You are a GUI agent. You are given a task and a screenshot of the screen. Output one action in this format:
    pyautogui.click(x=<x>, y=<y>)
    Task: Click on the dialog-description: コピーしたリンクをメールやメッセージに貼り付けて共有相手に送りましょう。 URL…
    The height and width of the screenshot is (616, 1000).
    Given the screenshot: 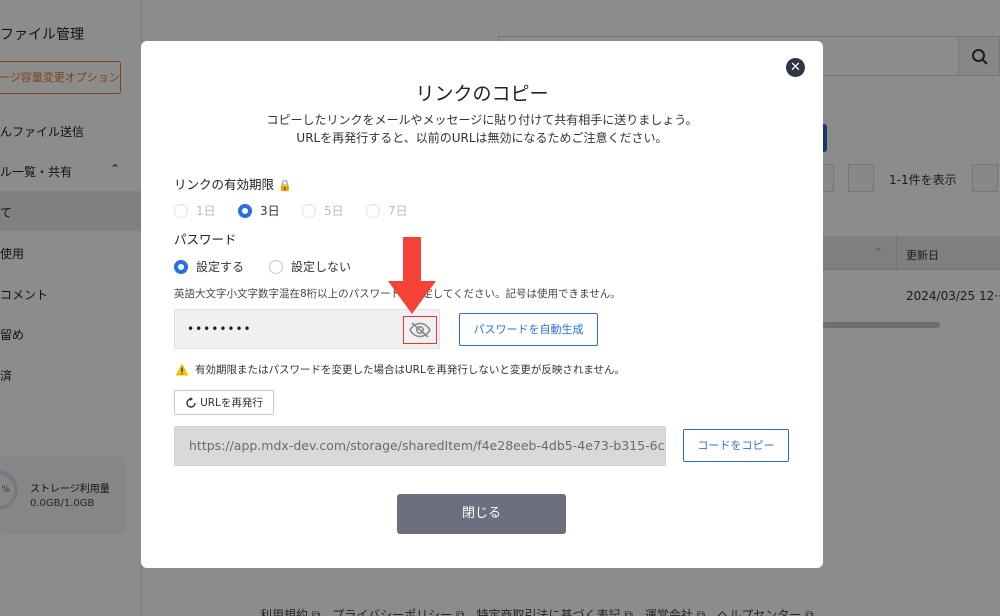 What is the action you would take?
    pyautogui.click(x=482, y=129)
    